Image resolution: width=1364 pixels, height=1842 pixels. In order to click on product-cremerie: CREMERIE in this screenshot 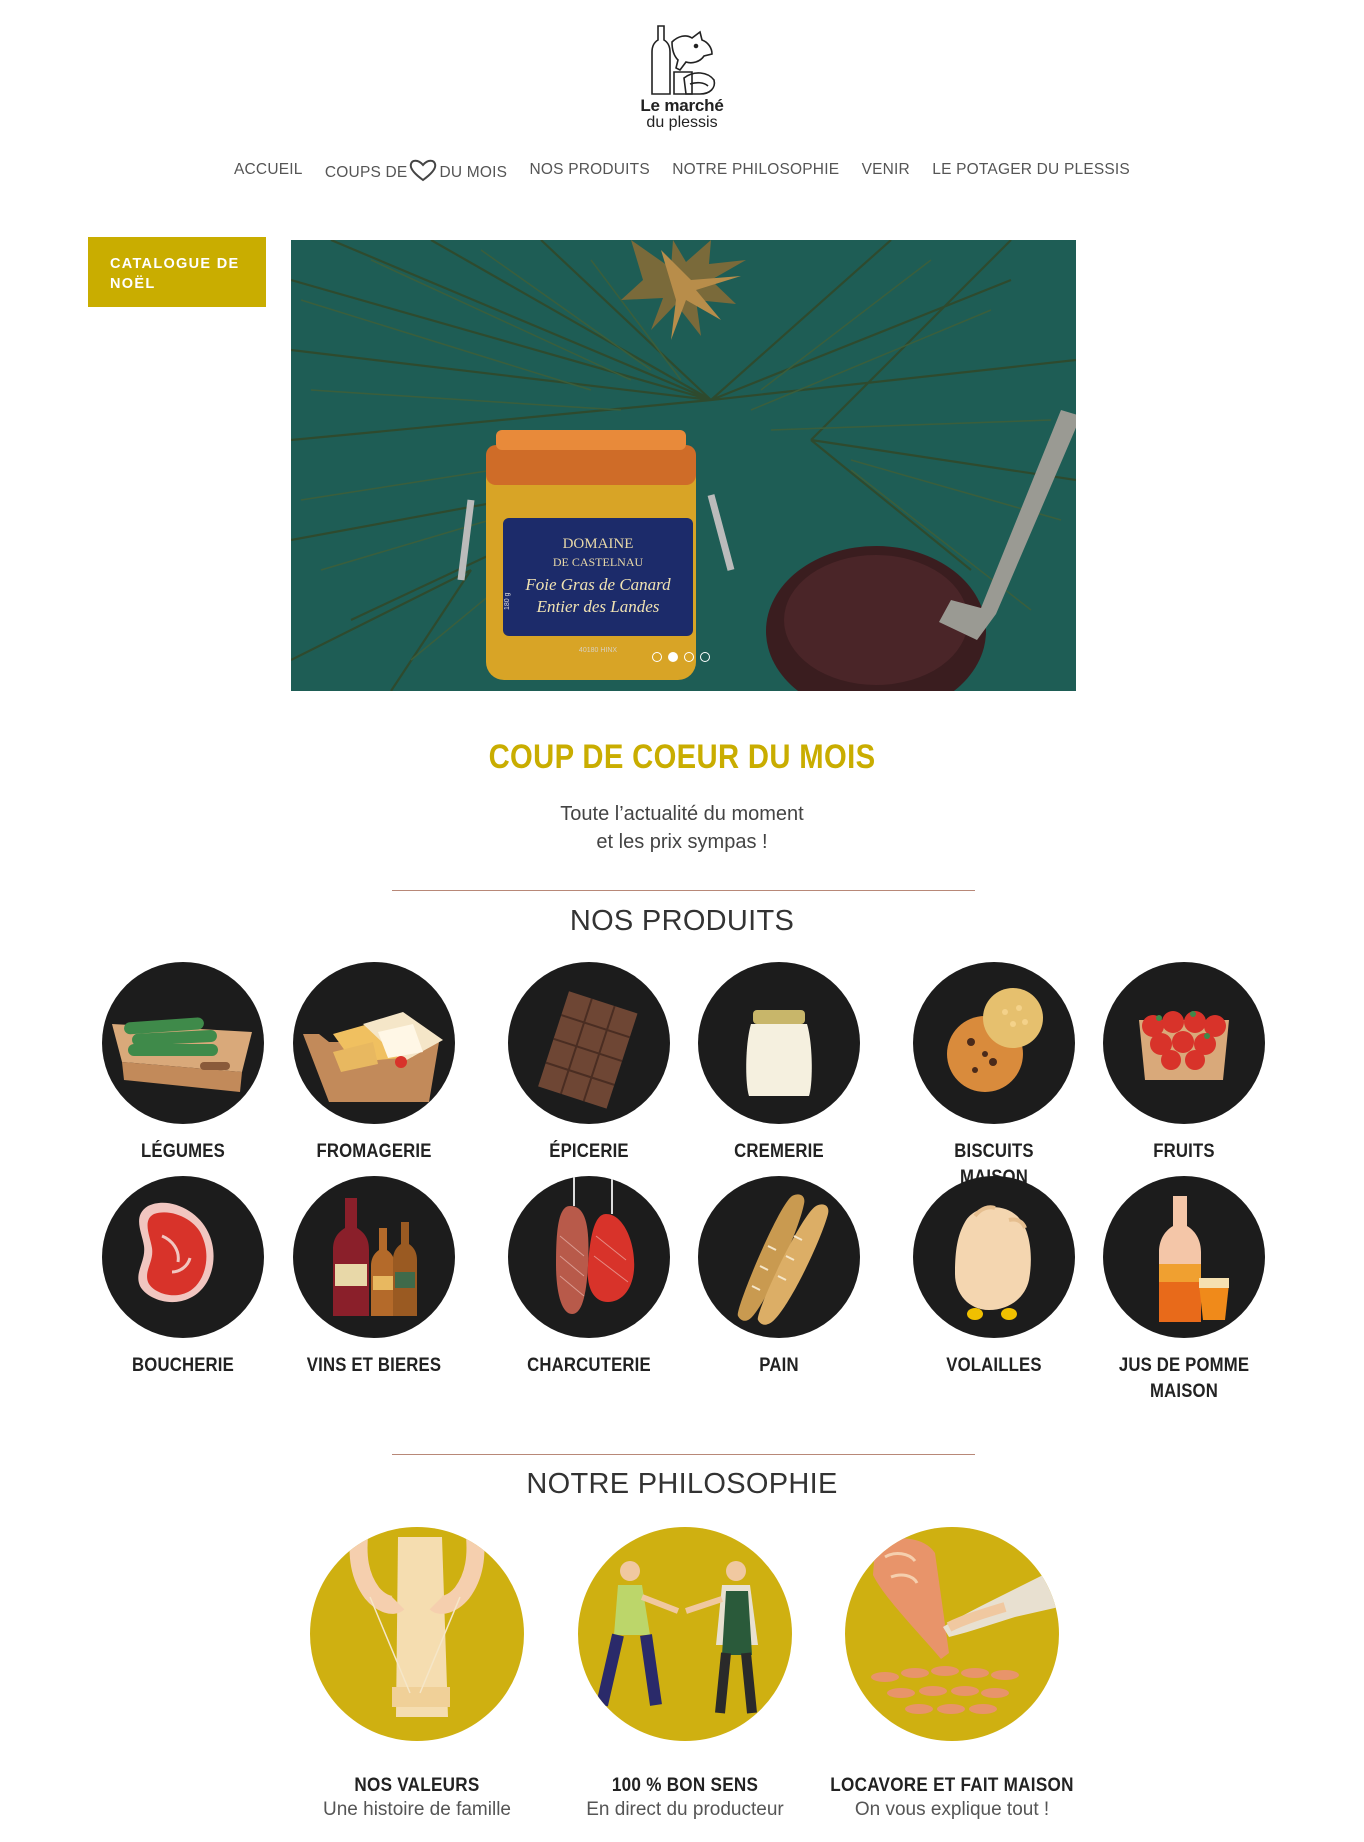, I will do `click(779, 1063)`.